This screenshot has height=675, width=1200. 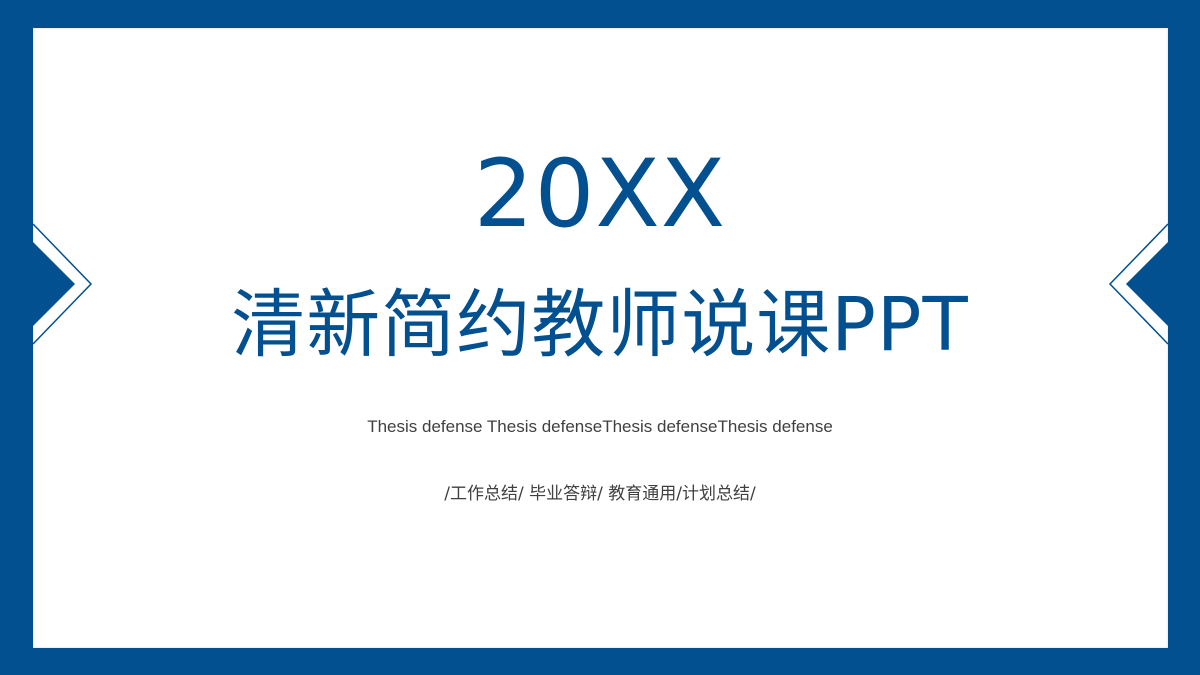 I want to click on slide-title: 清新简约教师说课PPT, so click(x=600, y=325).